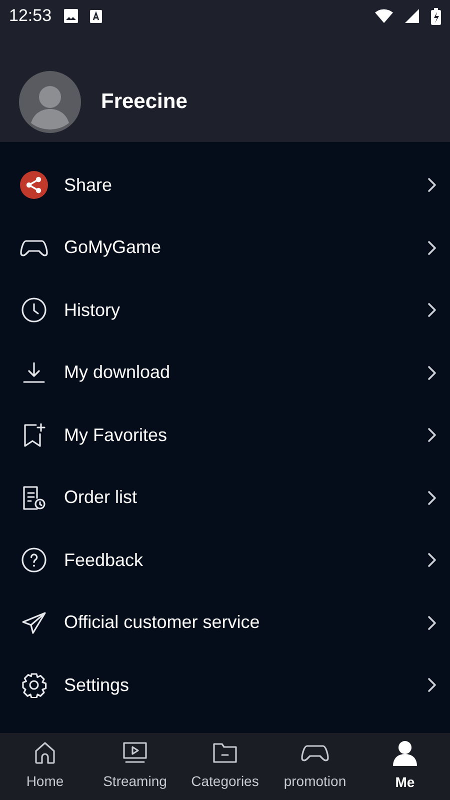  I want to click on paper-plane-icon, so click(34, 623).